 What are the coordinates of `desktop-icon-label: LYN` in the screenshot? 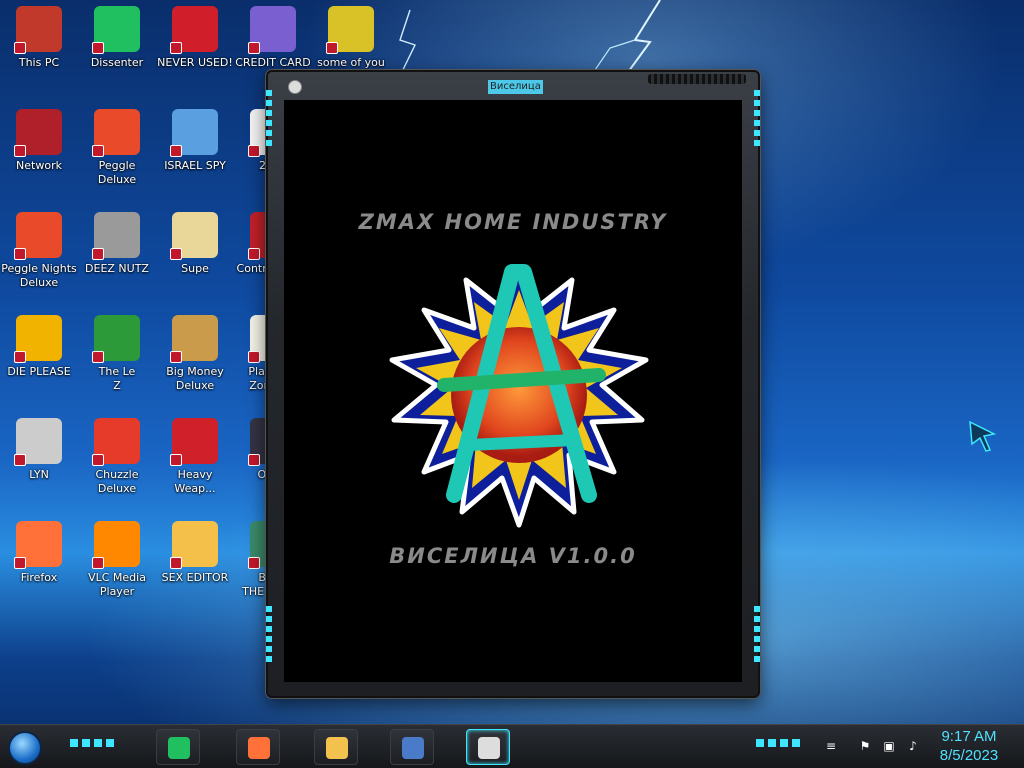 It's located at (39, 474).